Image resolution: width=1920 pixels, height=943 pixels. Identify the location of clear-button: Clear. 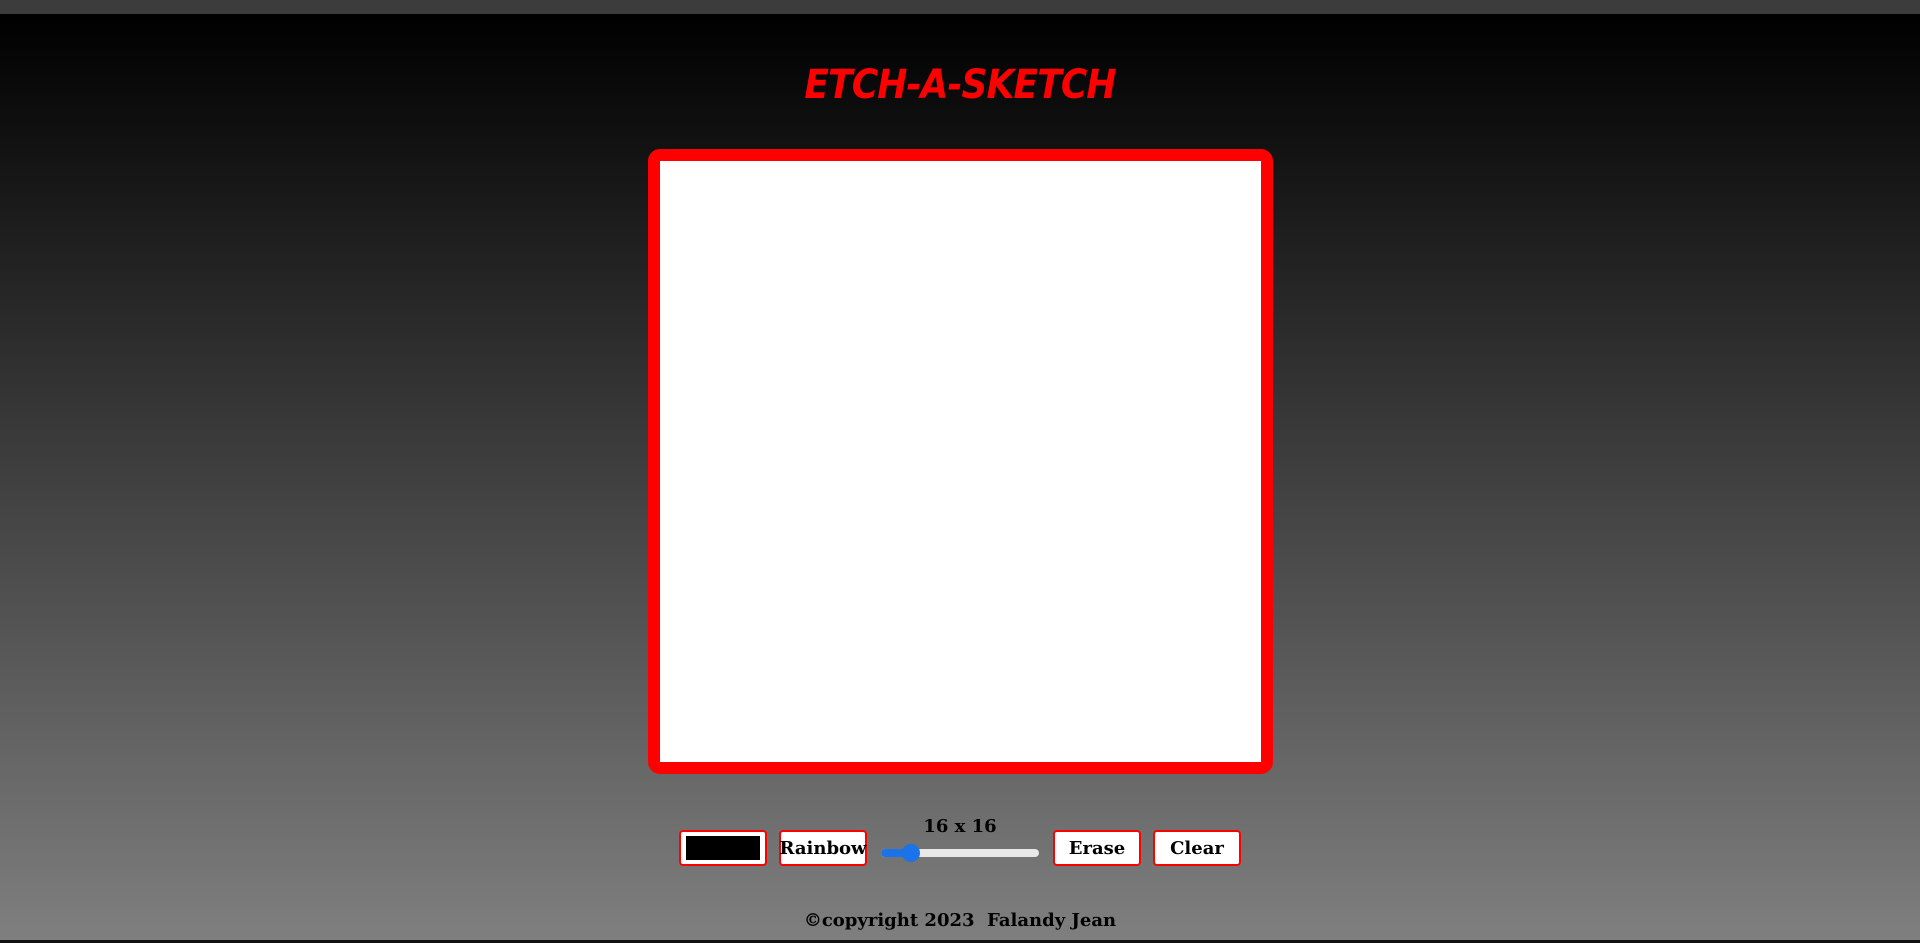
(1197, 848).